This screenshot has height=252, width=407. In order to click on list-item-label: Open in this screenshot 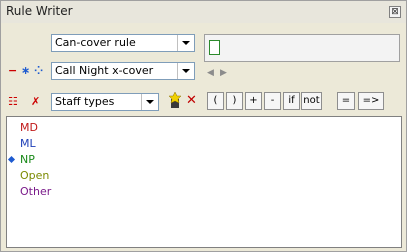, I will do `click(35, 175)`.